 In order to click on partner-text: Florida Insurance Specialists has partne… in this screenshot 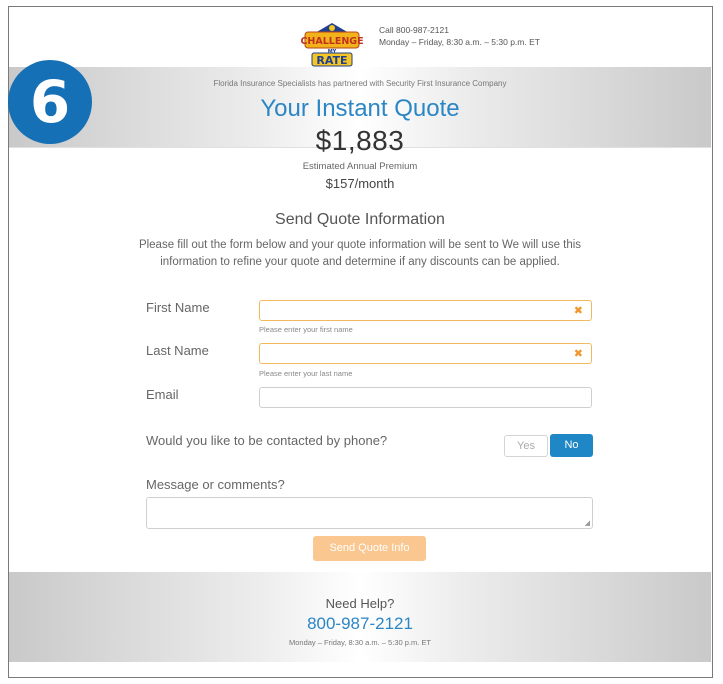, I will do `click(360, 83)`.